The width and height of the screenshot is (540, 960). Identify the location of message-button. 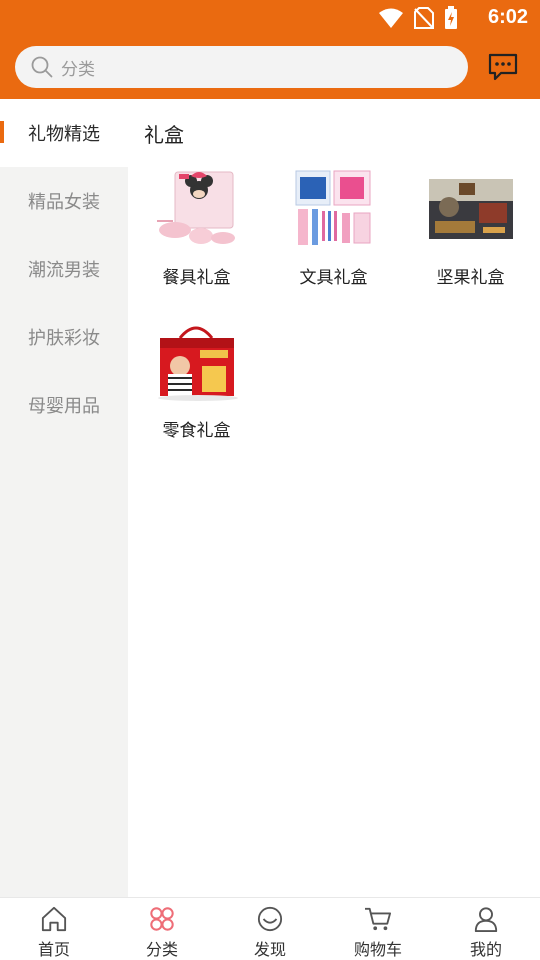
(503, 67).